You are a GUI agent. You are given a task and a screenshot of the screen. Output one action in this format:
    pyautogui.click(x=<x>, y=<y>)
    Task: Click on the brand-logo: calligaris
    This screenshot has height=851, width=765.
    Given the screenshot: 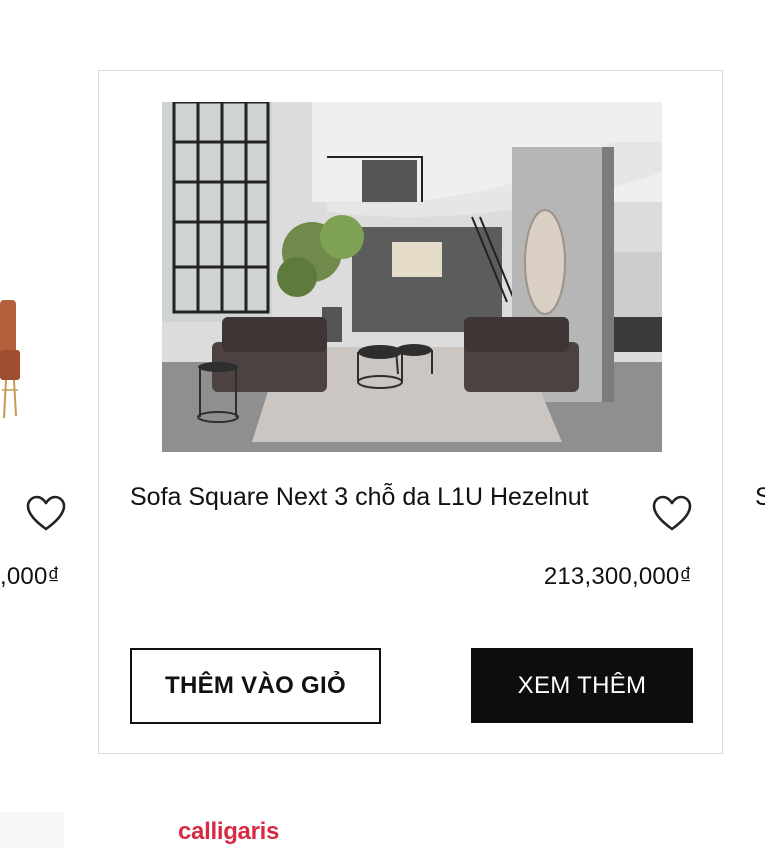 What is the action you would take?
    pyautogui.click(x=228, y=832)
    